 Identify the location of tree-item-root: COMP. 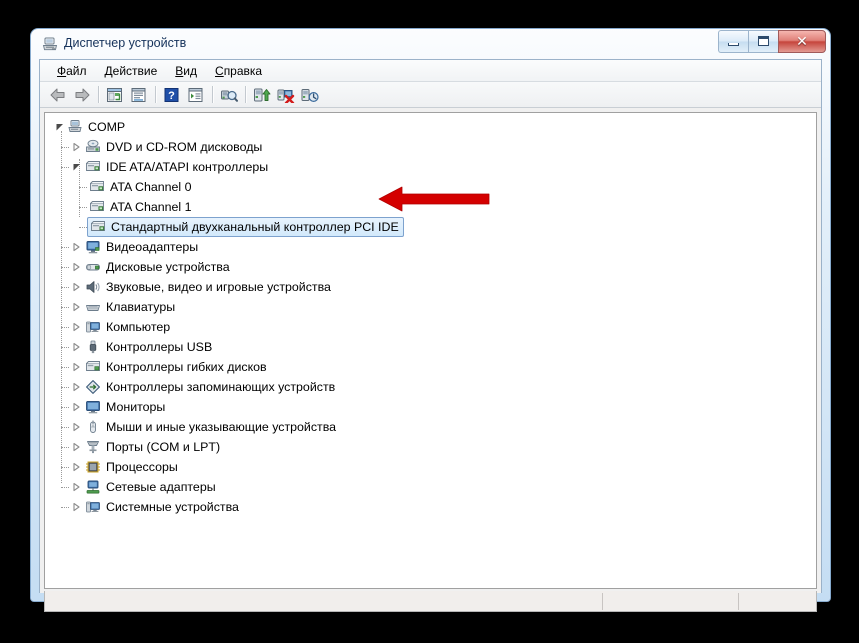
(430, 127).